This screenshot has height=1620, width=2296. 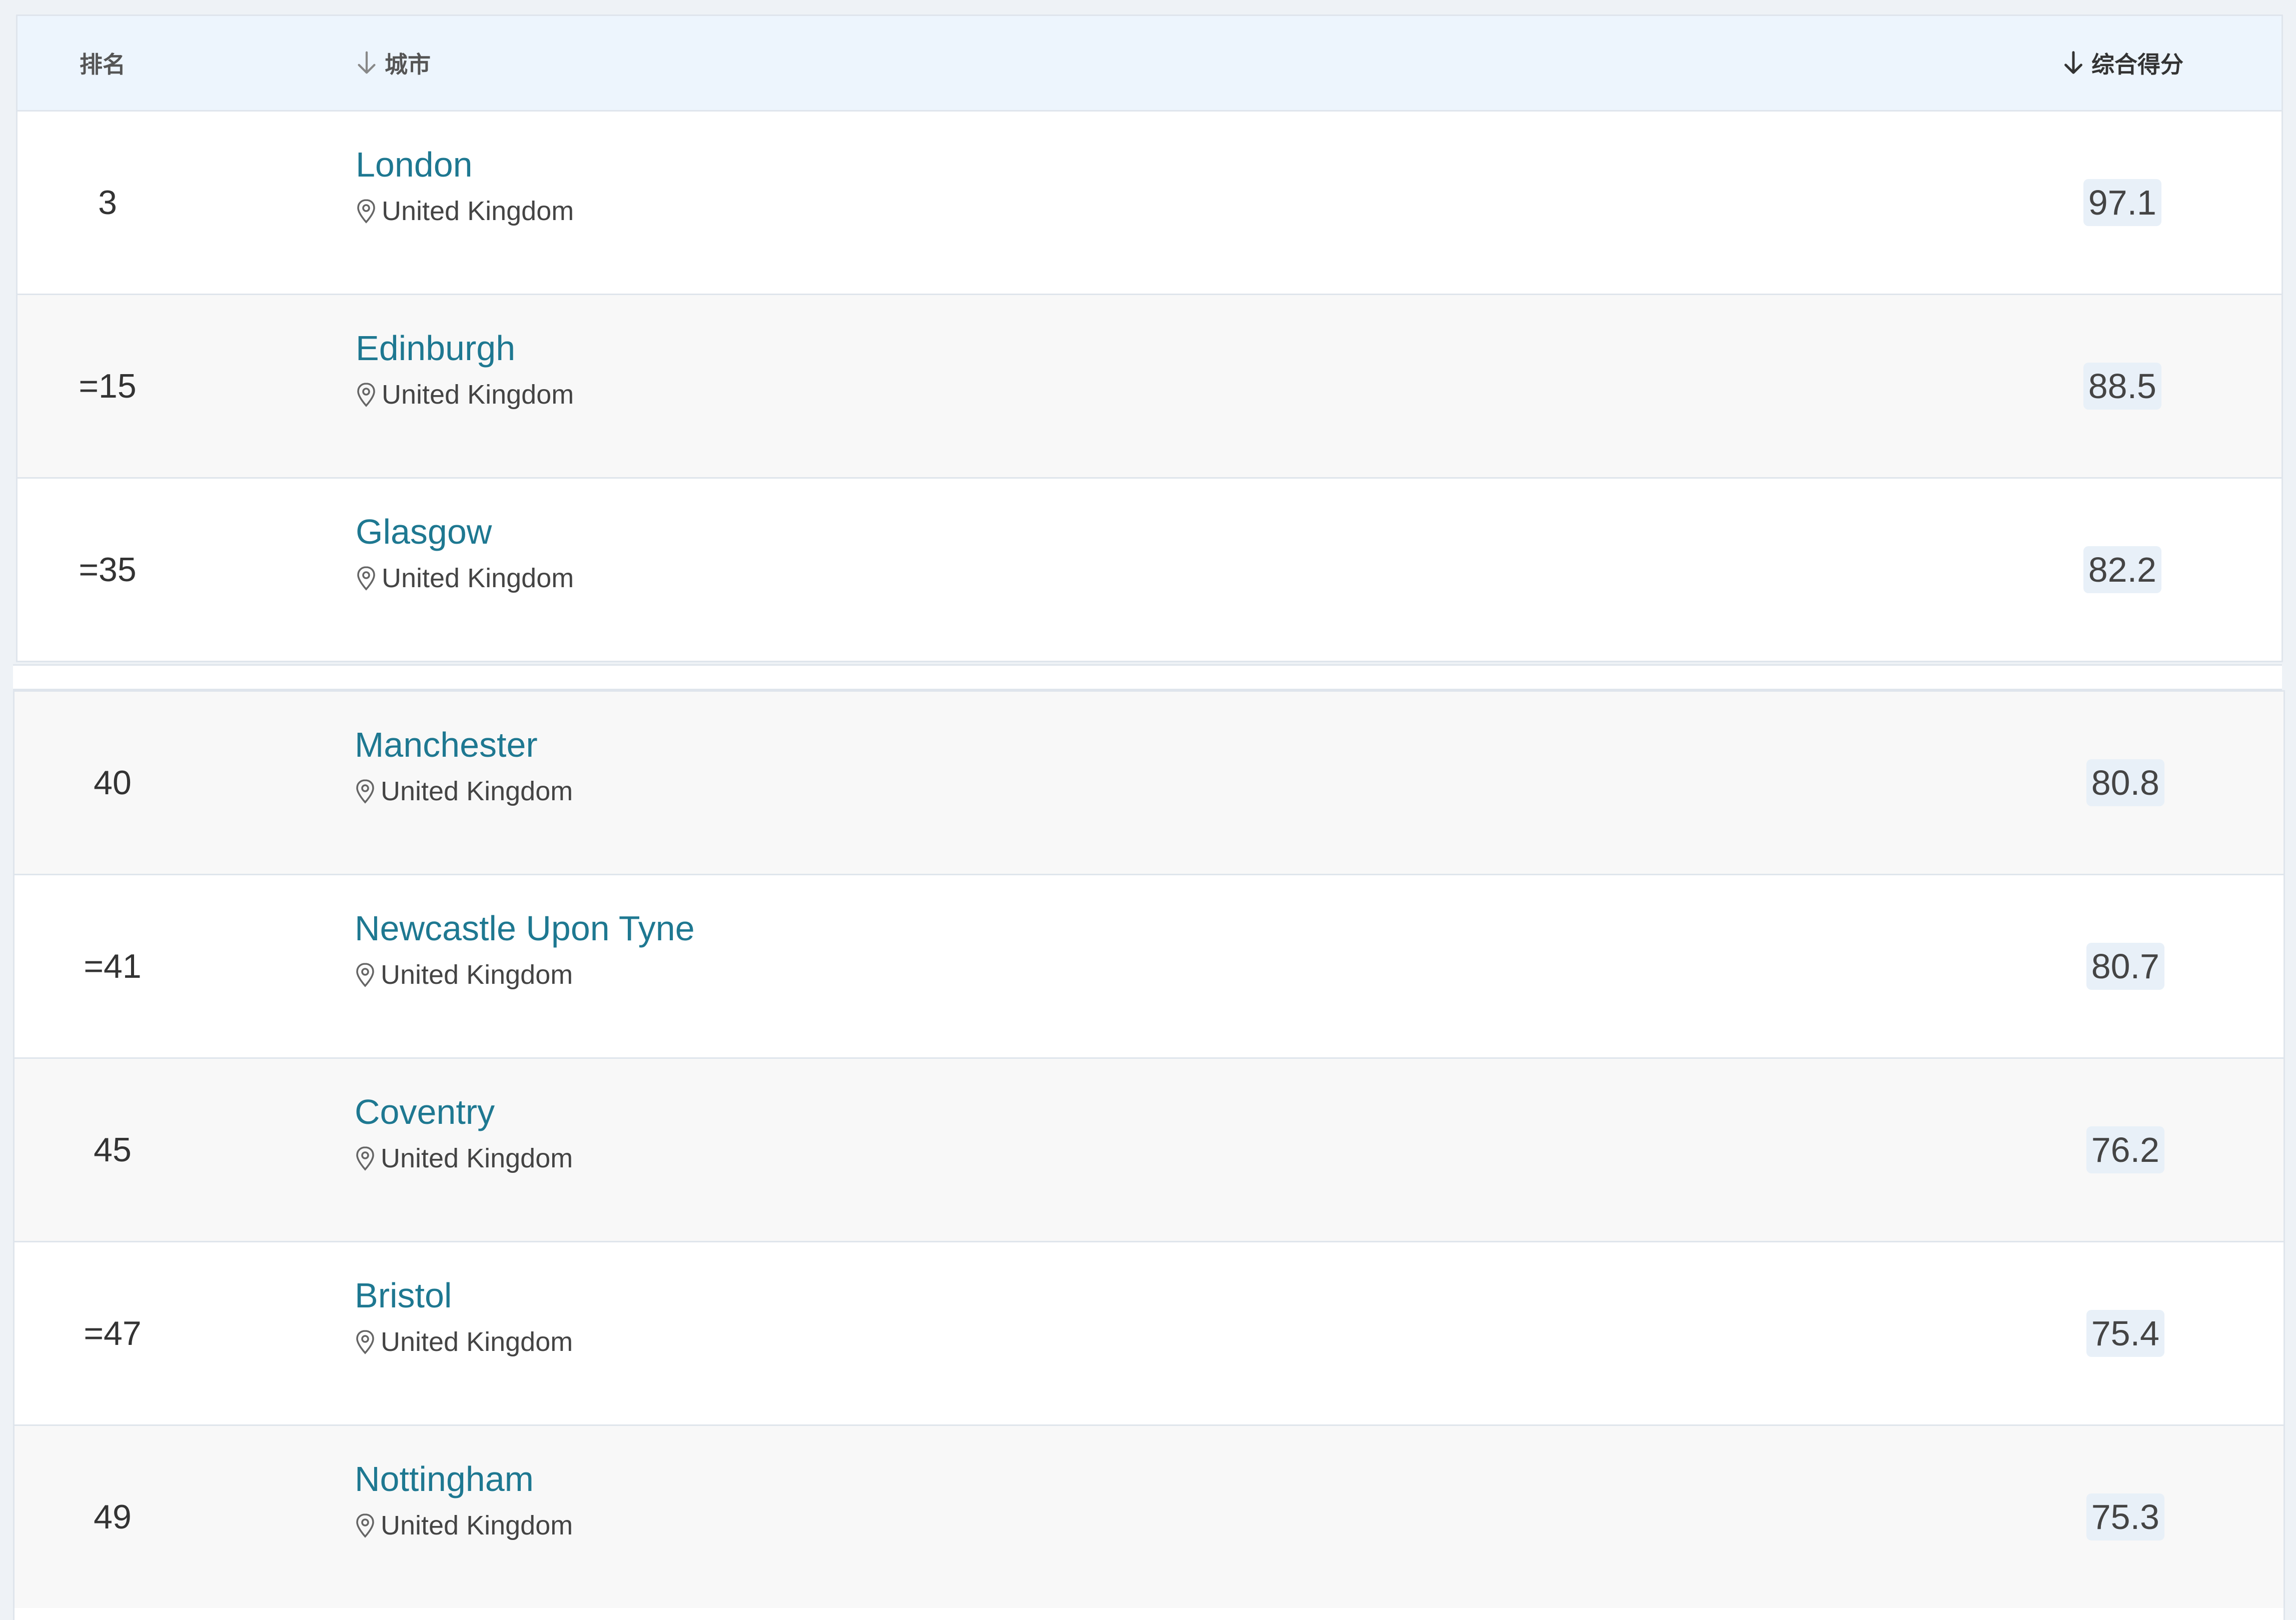 I want to click on header-score: 综合得分, so click(x=2122, y=63).